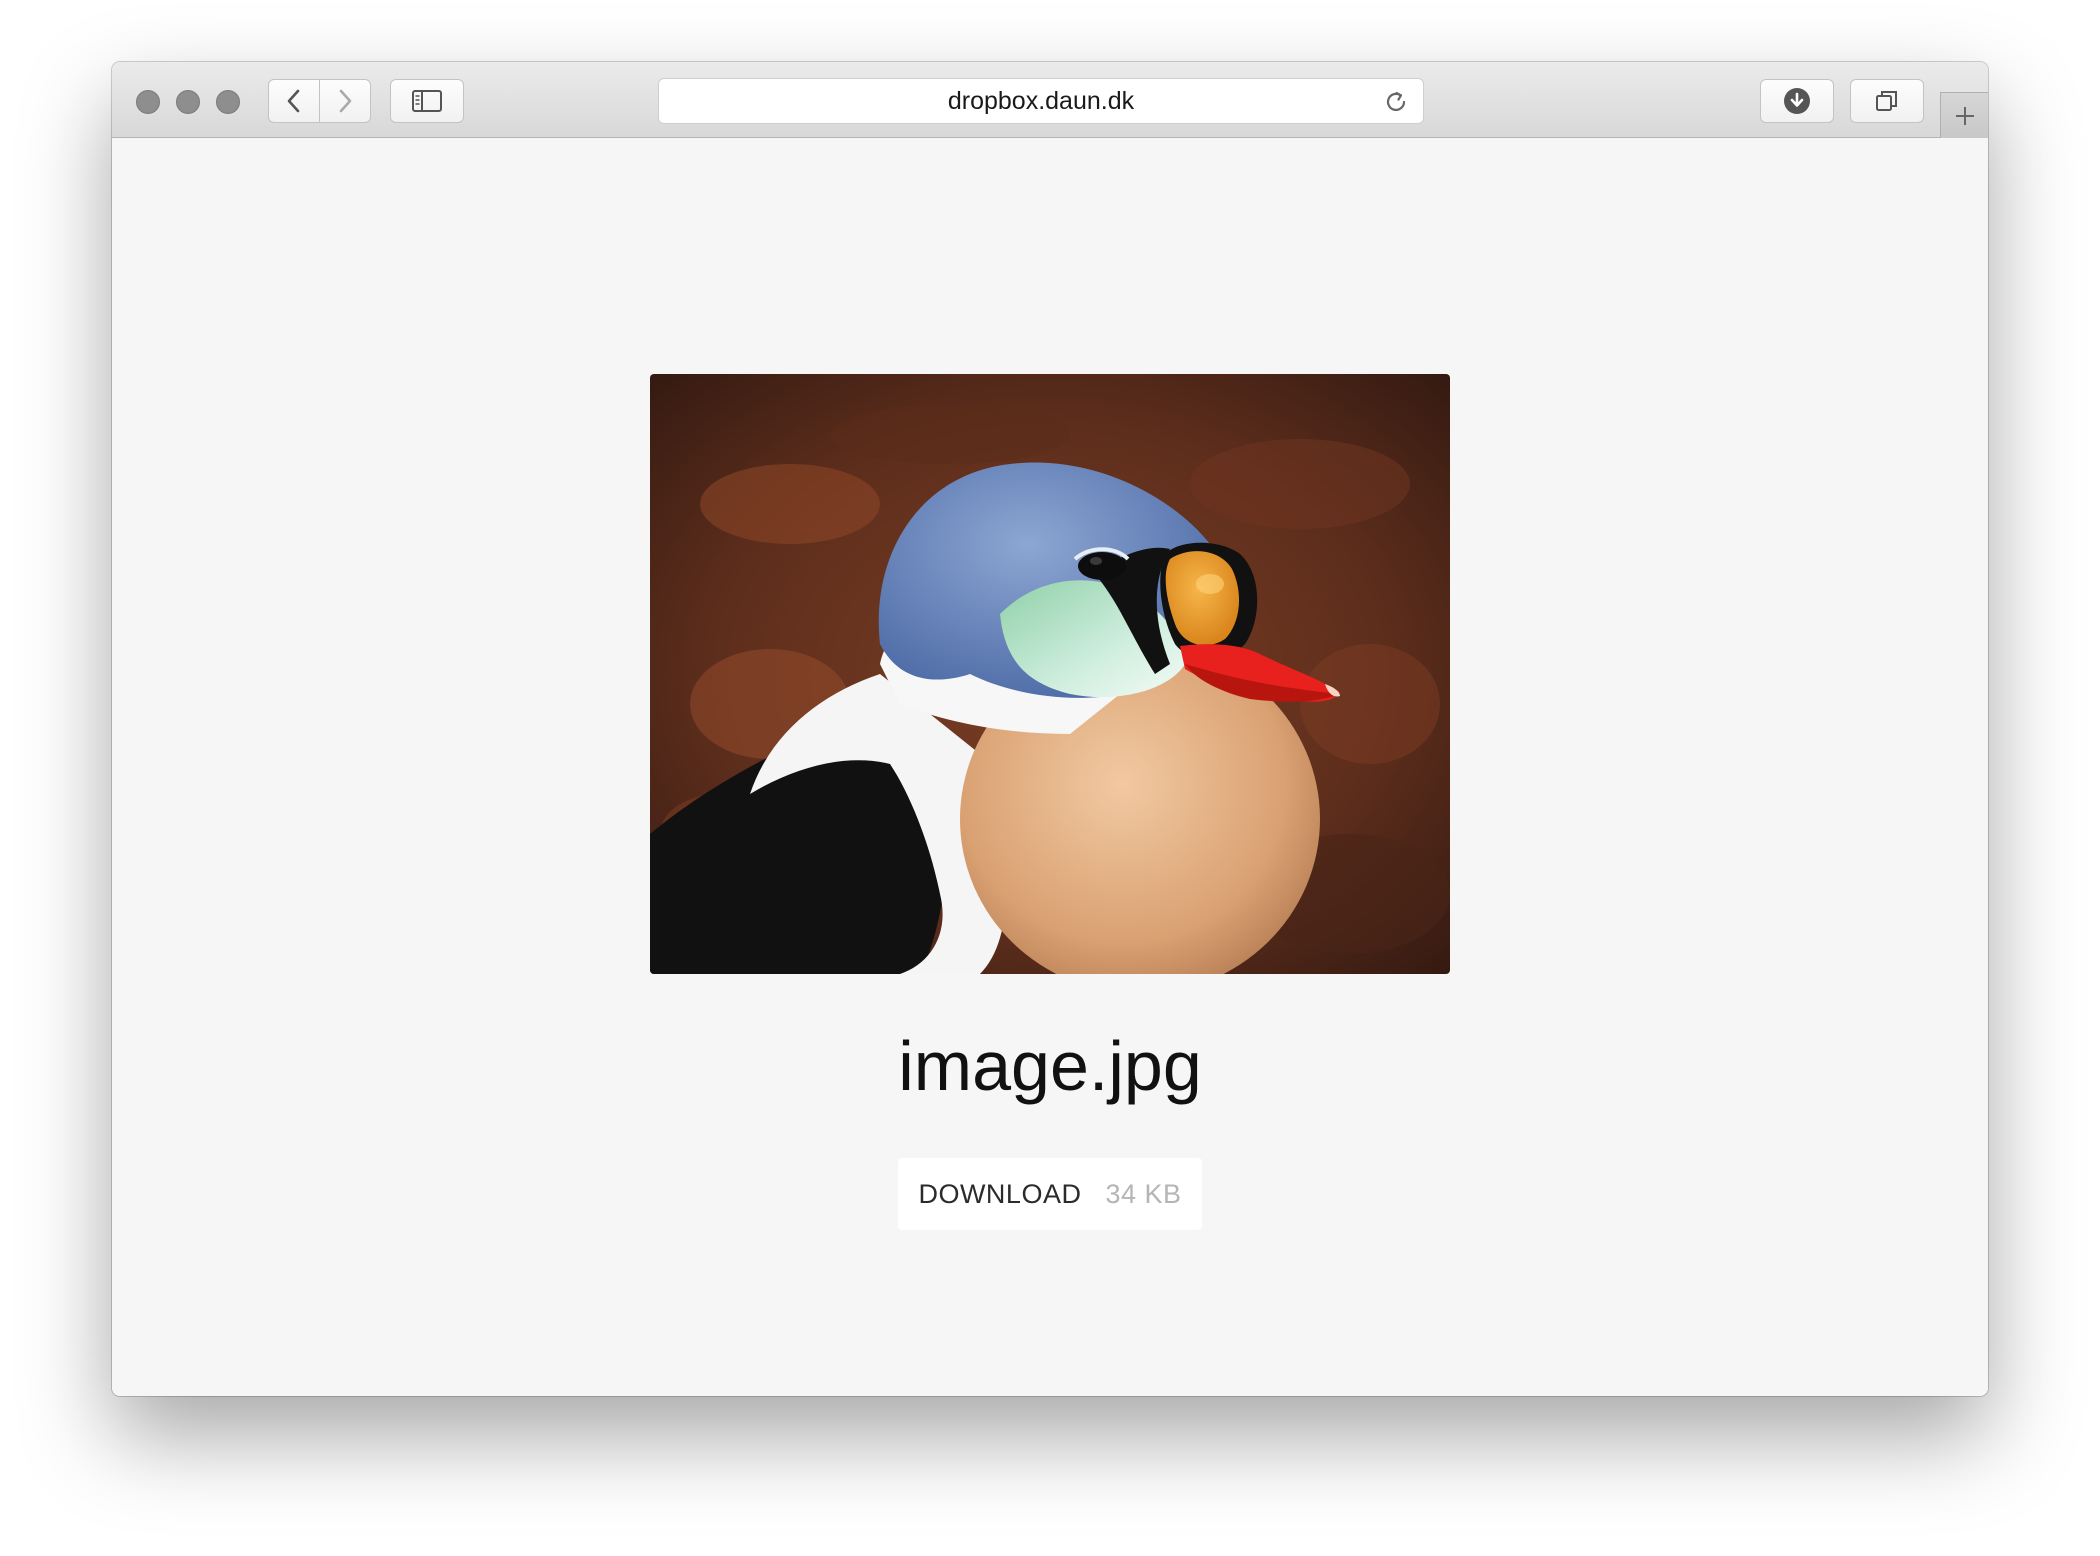  I want to click on chevron-left-icon, so click(293, 101).